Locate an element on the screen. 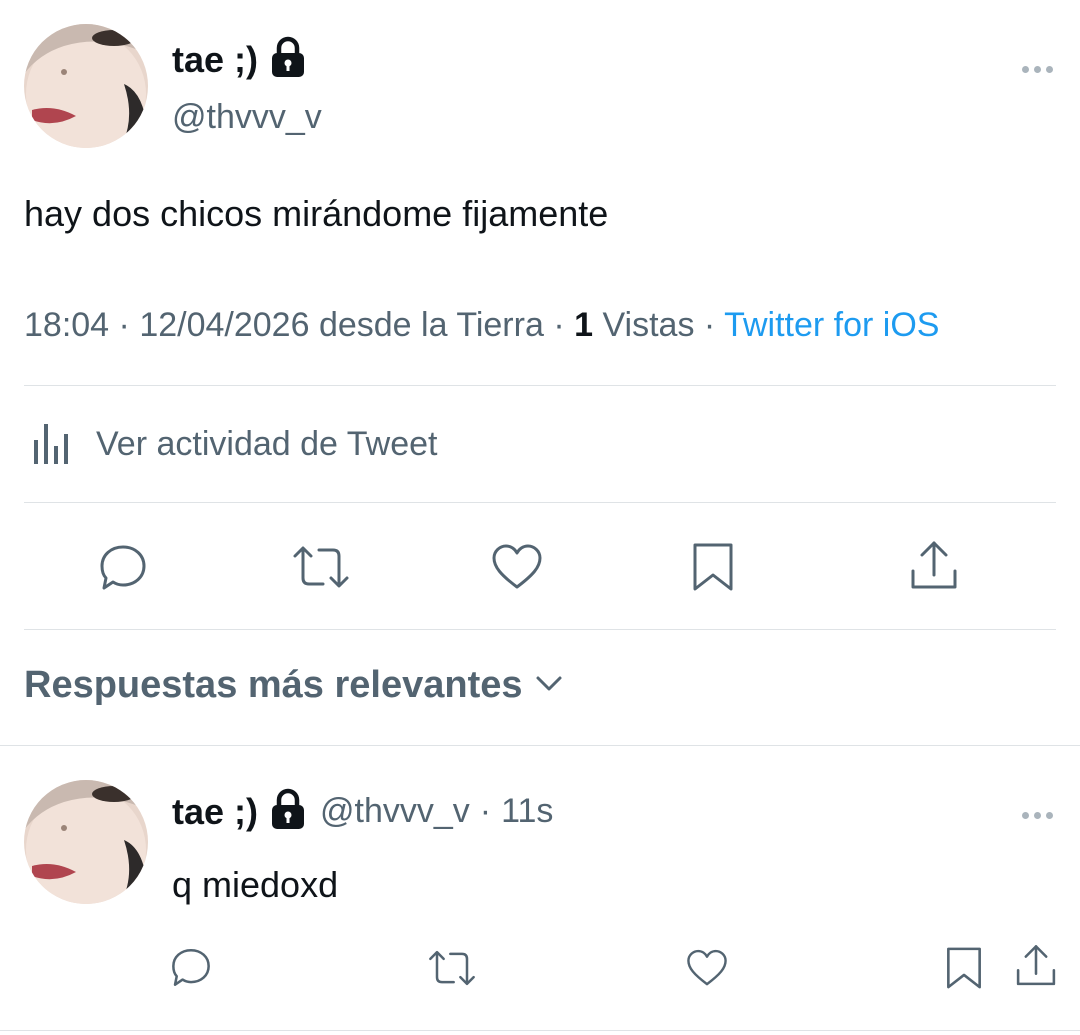  reply-time: 11s is located at coordinates (527, 811).